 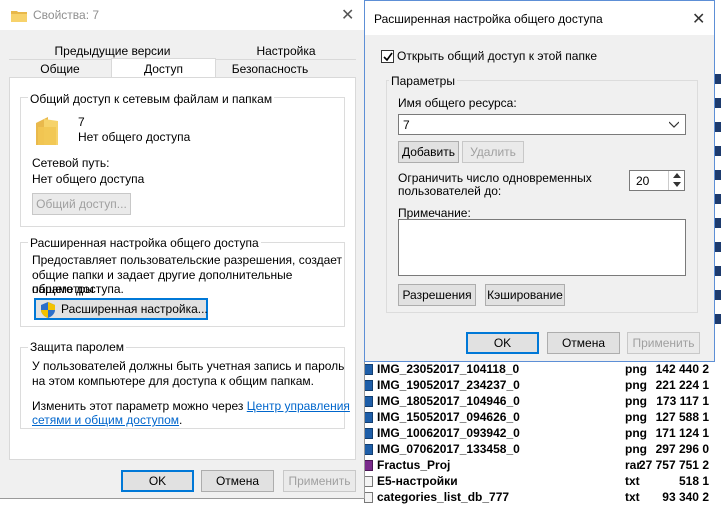 What do you see at coordinates (502, 343) in the screenshot?
I see `dialog-ok-button: OK` at bounding box center [502, 343].